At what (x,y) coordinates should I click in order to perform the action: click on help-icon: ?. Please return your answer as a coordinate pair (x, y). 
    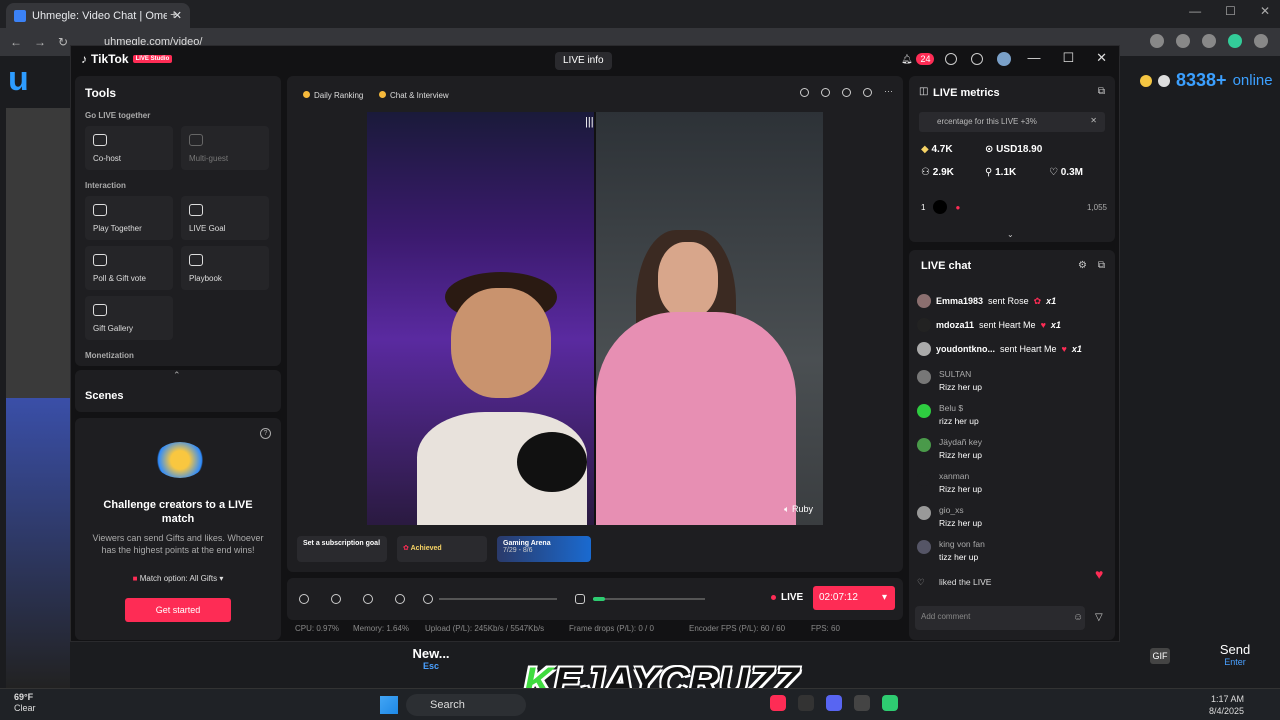
    Looking at the image, I should click on (265, 433).